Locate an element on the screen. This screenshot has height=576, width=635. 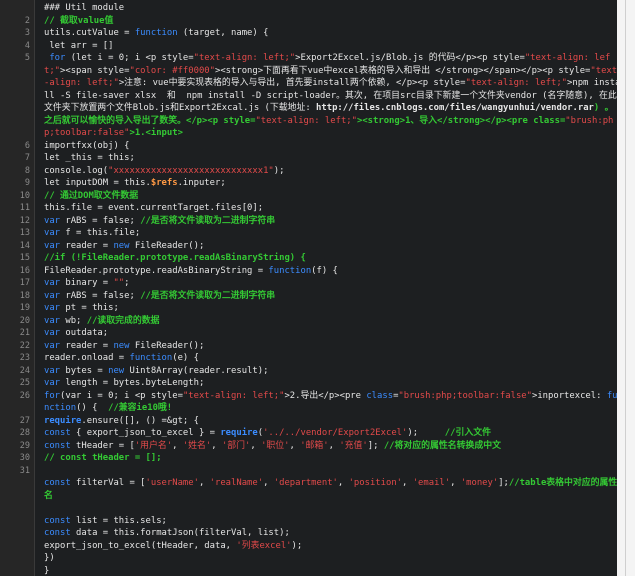
code-line: 22 var reader = new FileReader(); is located at coordinates (312, 346).